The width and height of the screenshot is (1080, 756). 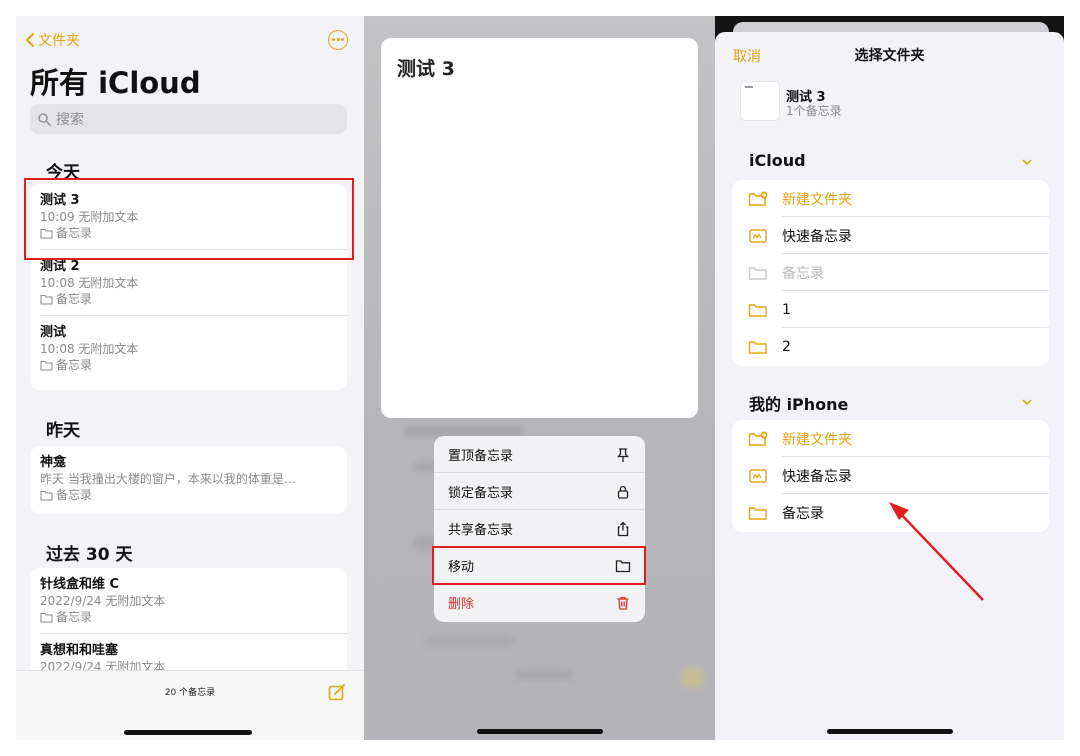 I want to click on note-preview: 测试 3, so click(x=539, y=228).